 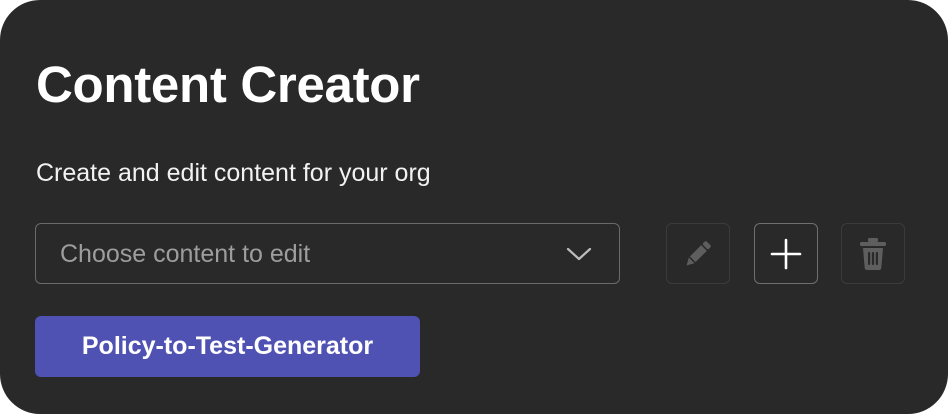 What do you see at coordinates (185, 254) in the screenshot?
I see `content-select-placeholder: Choose content to edit` at bounding box center [185, 254].